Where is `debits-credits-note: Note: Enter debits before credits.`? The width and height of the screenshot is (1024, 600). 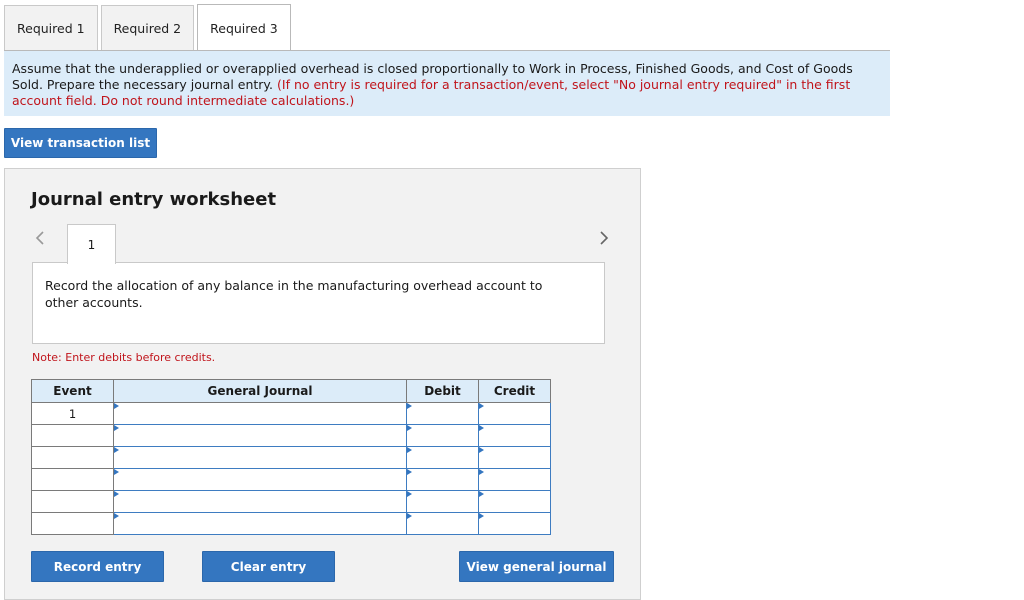 debits-credits-note: Note: Enter debits before credits. is located at coordinates (124, 357).